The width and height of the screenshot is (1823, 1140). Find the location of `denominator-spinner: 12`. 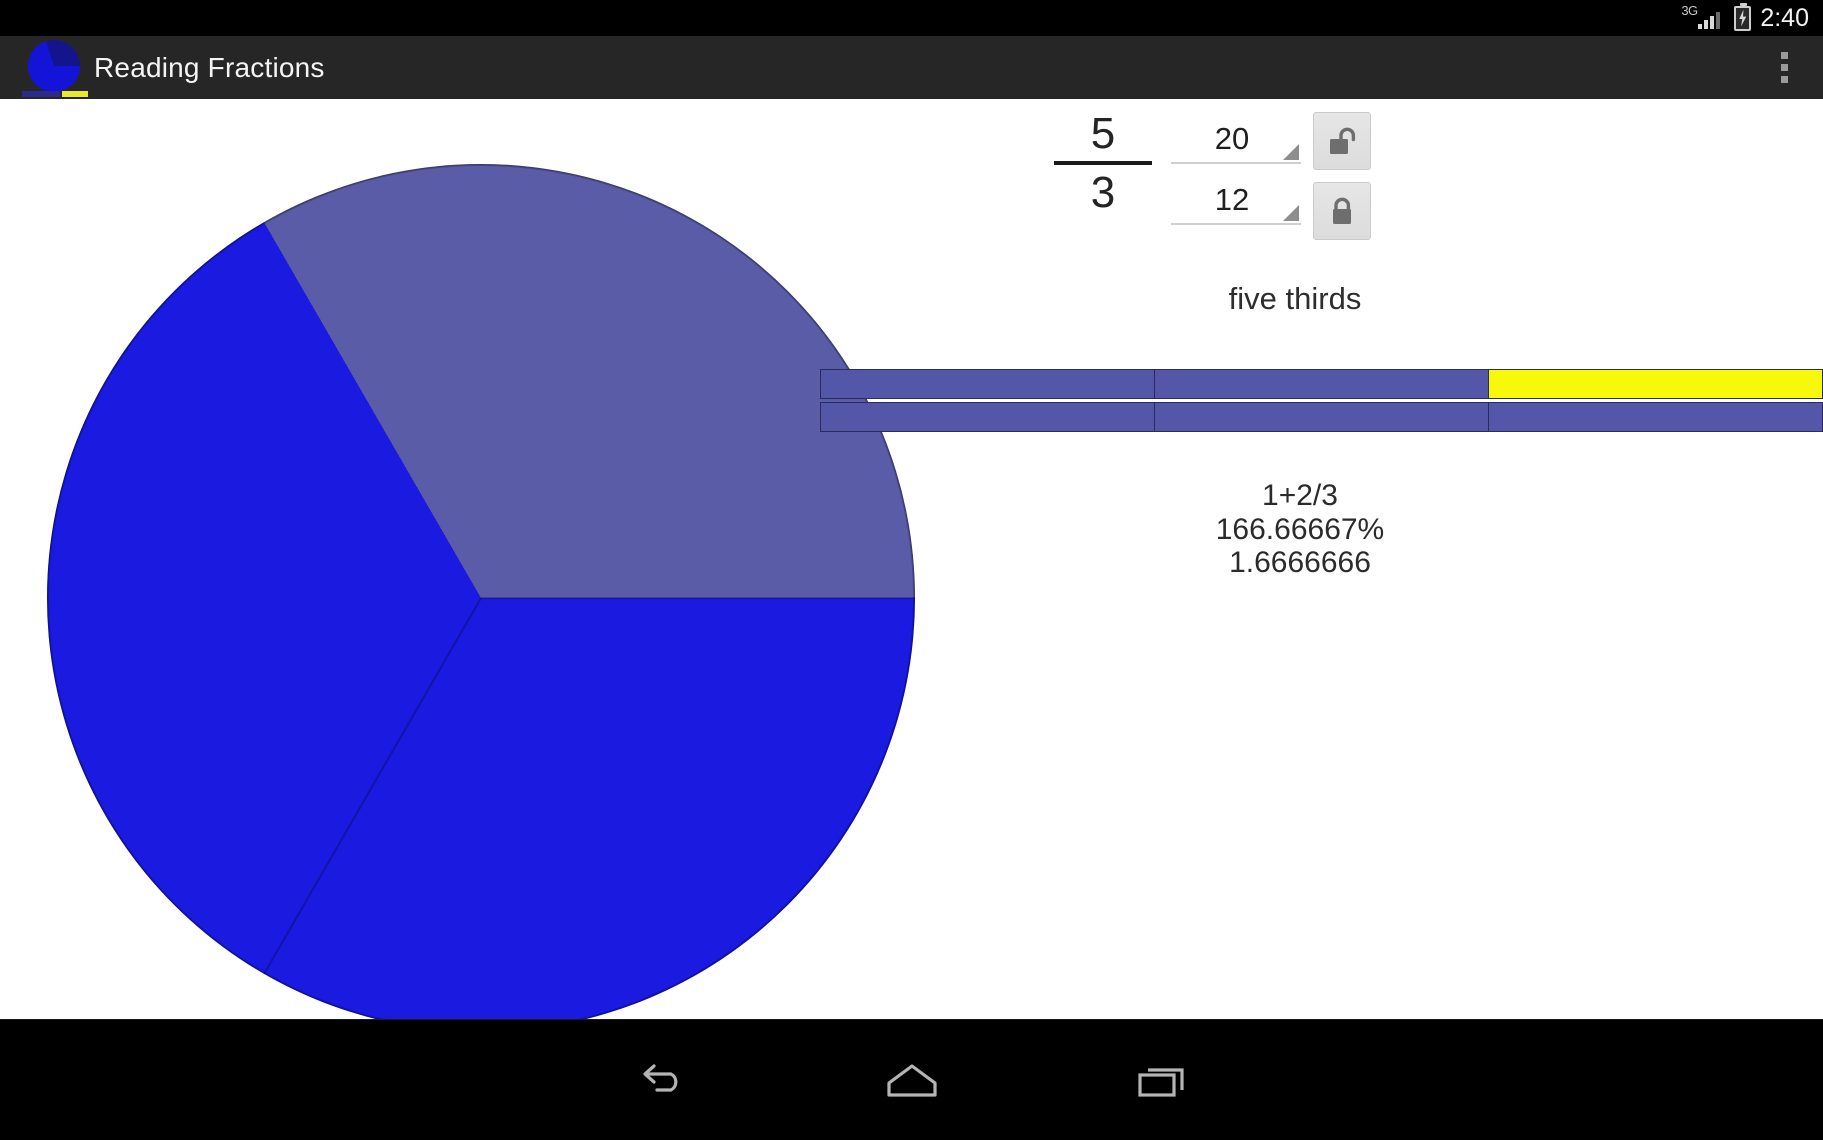

denominator-spinner: 12 is located at coordinates (1236, 201).